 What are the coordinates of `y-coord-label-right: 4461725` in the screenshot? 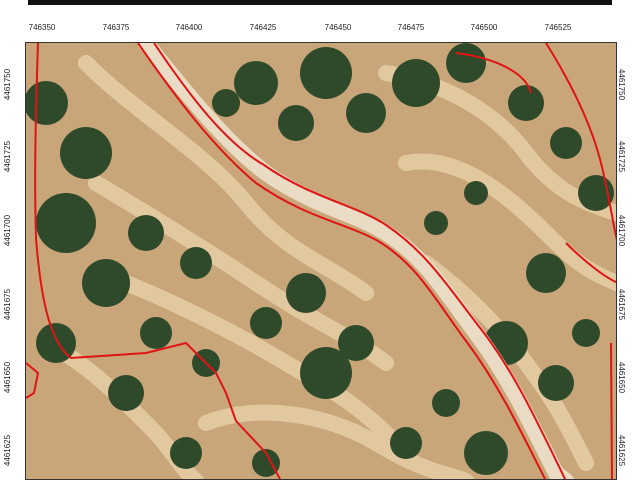 It's located at (622, 156).